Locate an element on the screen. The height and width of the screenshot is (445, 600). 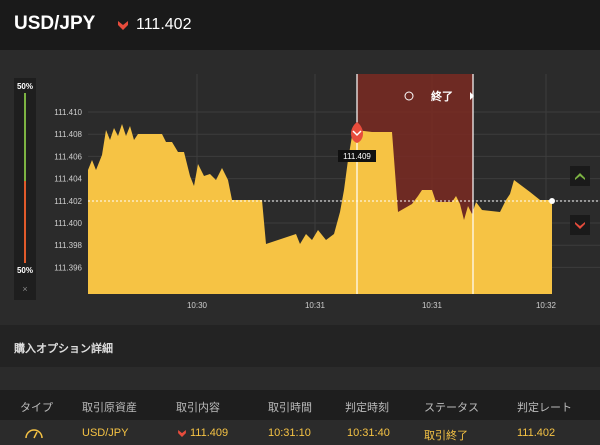
y-tick-label: 111.402 is located at coordinates (68, 201).